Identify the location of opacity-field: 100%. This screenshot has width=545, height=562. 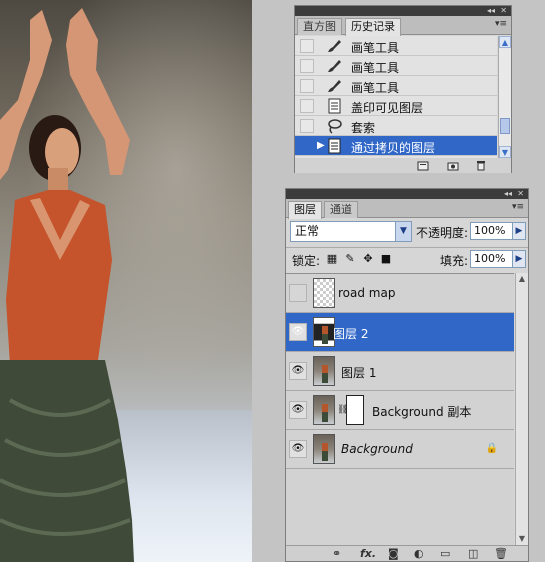
(492, 231).